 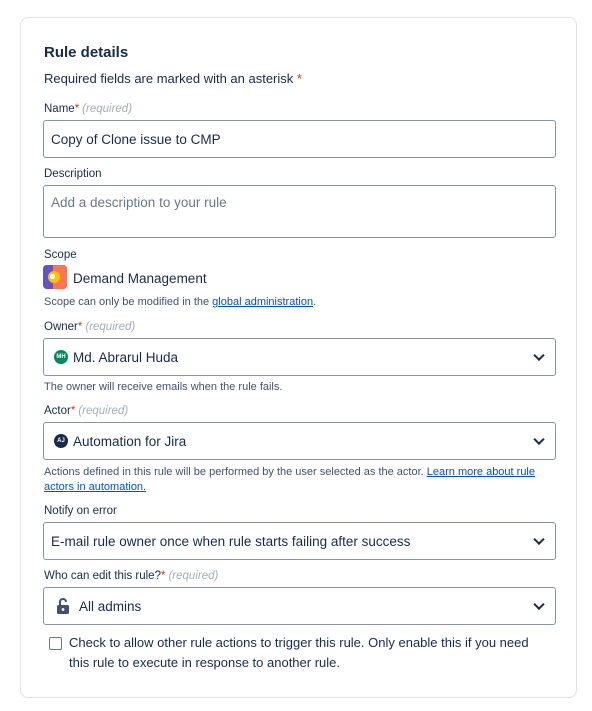 I want to click on actor-learn-more-link: Learn more about rule, so click(x=481, y=472).